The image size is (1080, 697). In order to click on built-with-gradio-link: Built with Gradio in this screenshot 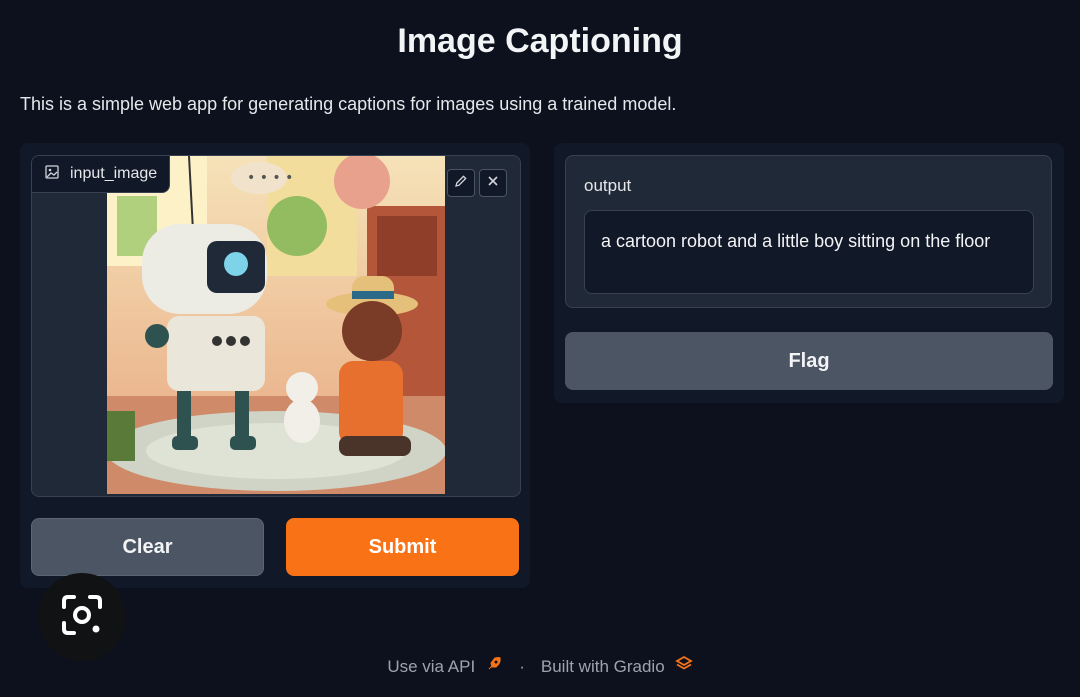, I will do `click(603, 667)`.